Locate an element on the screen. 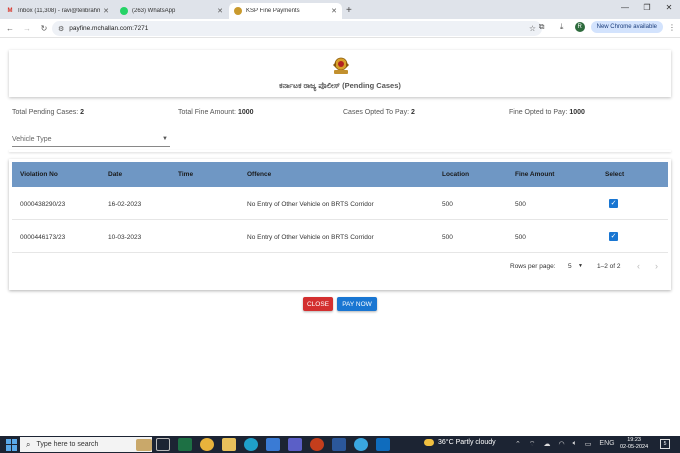  cell-violation-no: 0000438290/23 is located at coordinates (43, 204).